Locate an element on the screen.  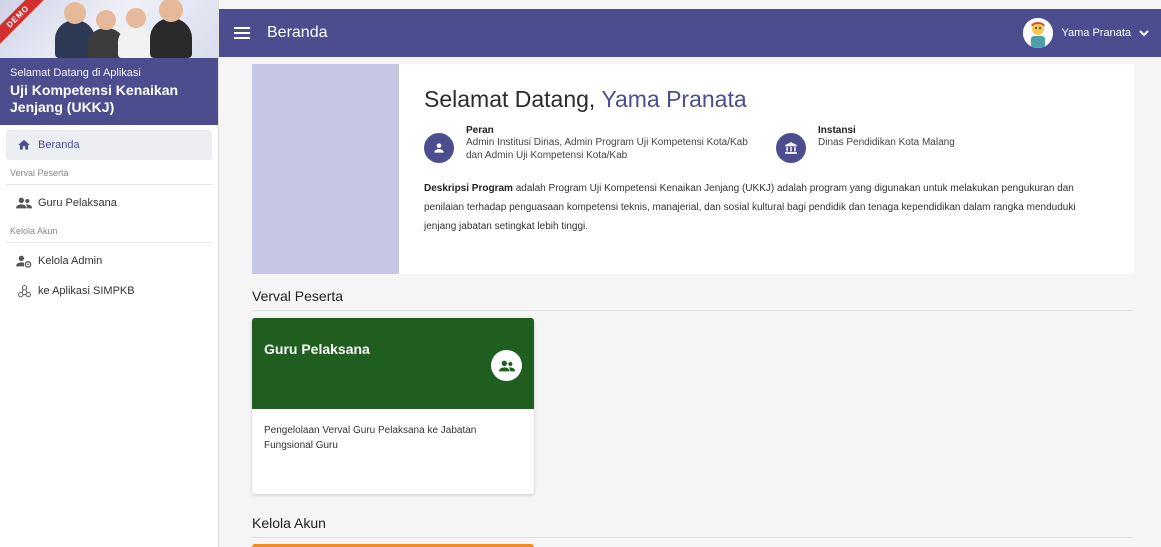
sidebar-item-label: ke Aplikasi SIMPKB is located at coordinates (86, 291).